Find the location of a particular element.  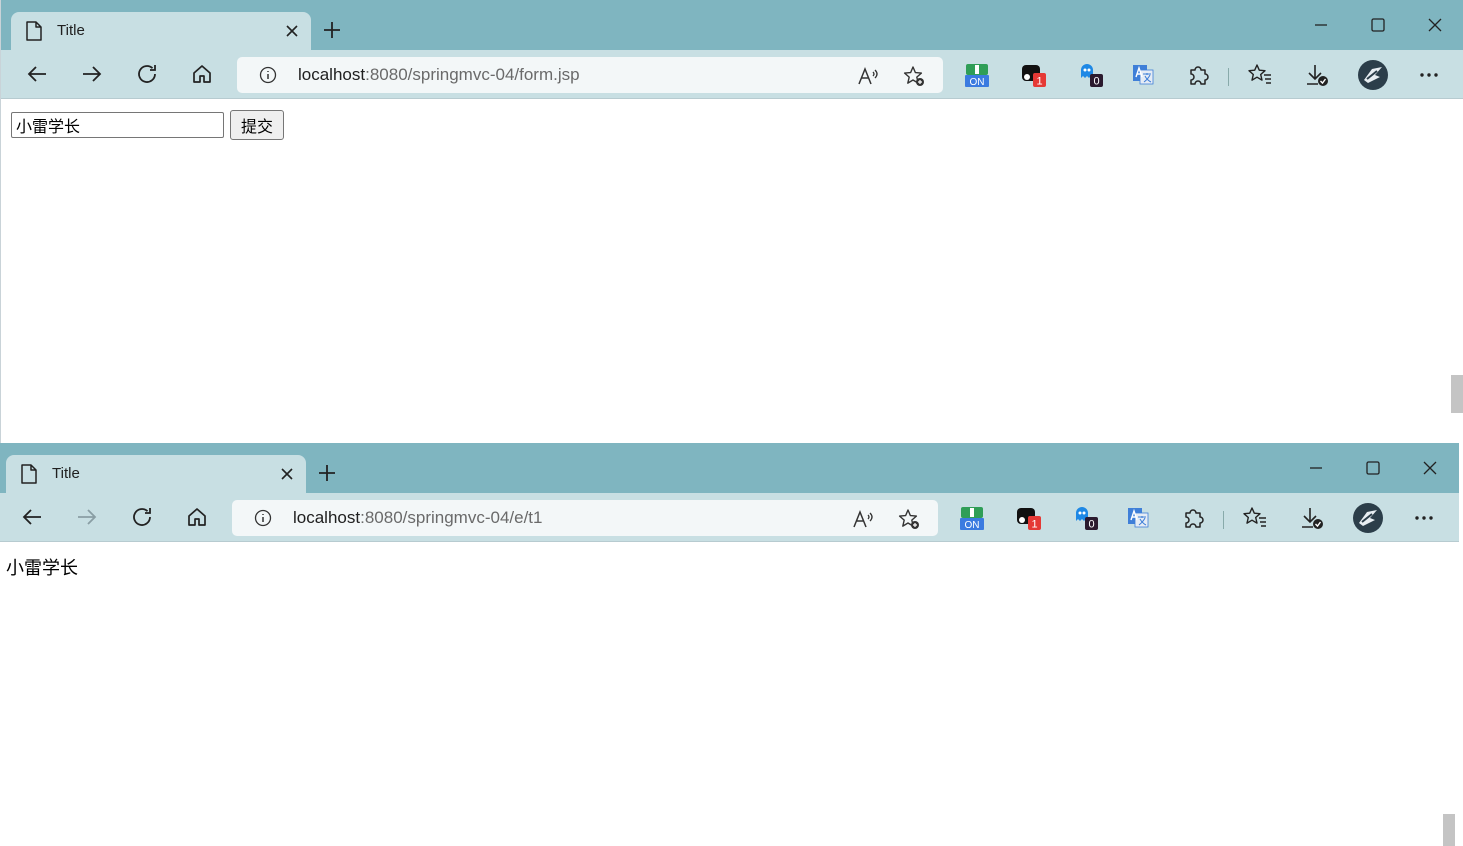

url-text: localhost:8080/springmvc-04/e/t1 is located at coordinates (418, 518).